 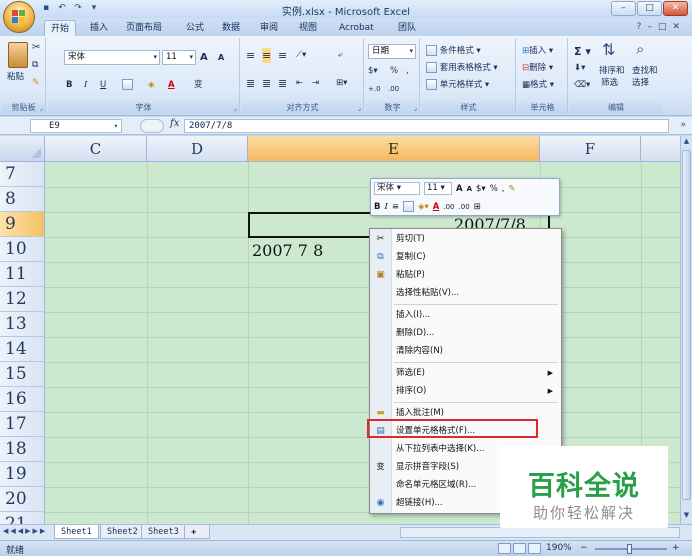 I want to click on menu-item-clear-contents: 清除内容(N), so click(x=465, y=351).